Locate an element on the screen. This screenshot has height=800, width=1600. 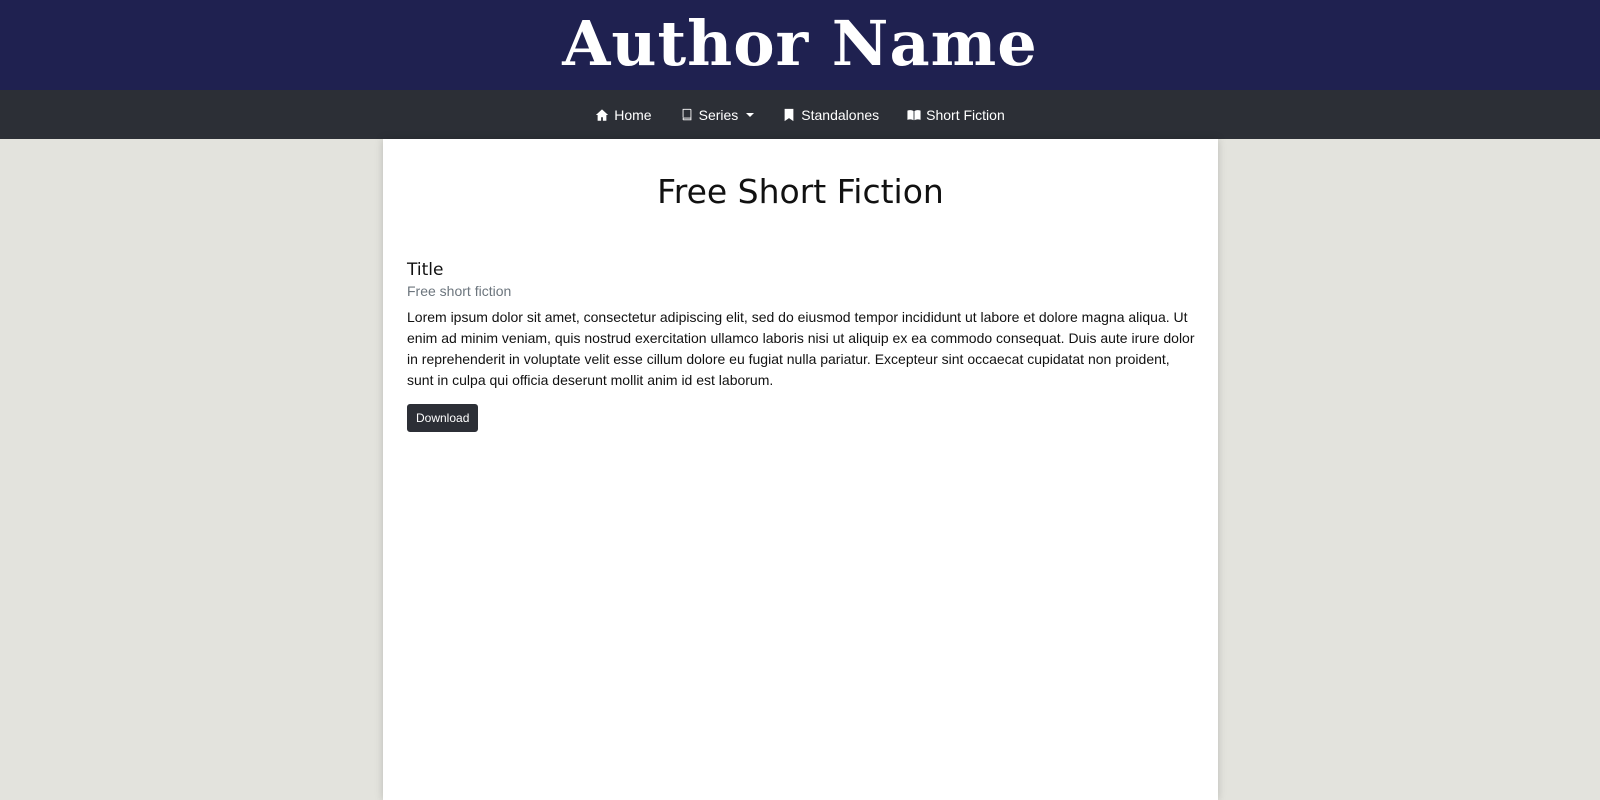
story-subtitle: Free short fiction is located at coordinates (459, 291).